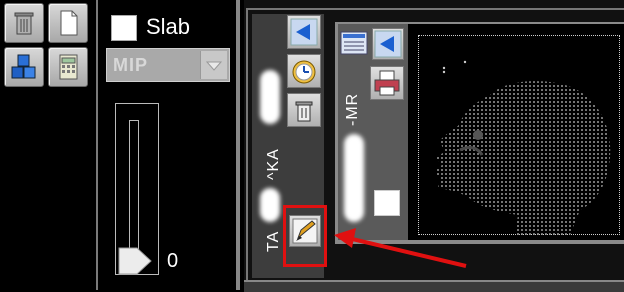 This screenshot has width=624, height=292. I want to click on printer-icon, so click(387, 83).